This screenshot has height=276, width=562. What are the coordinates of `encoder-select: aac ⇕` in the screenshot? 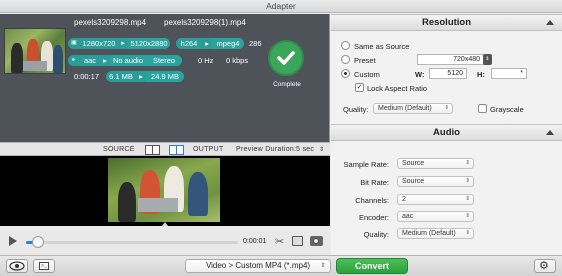 It's located at (435, 216).